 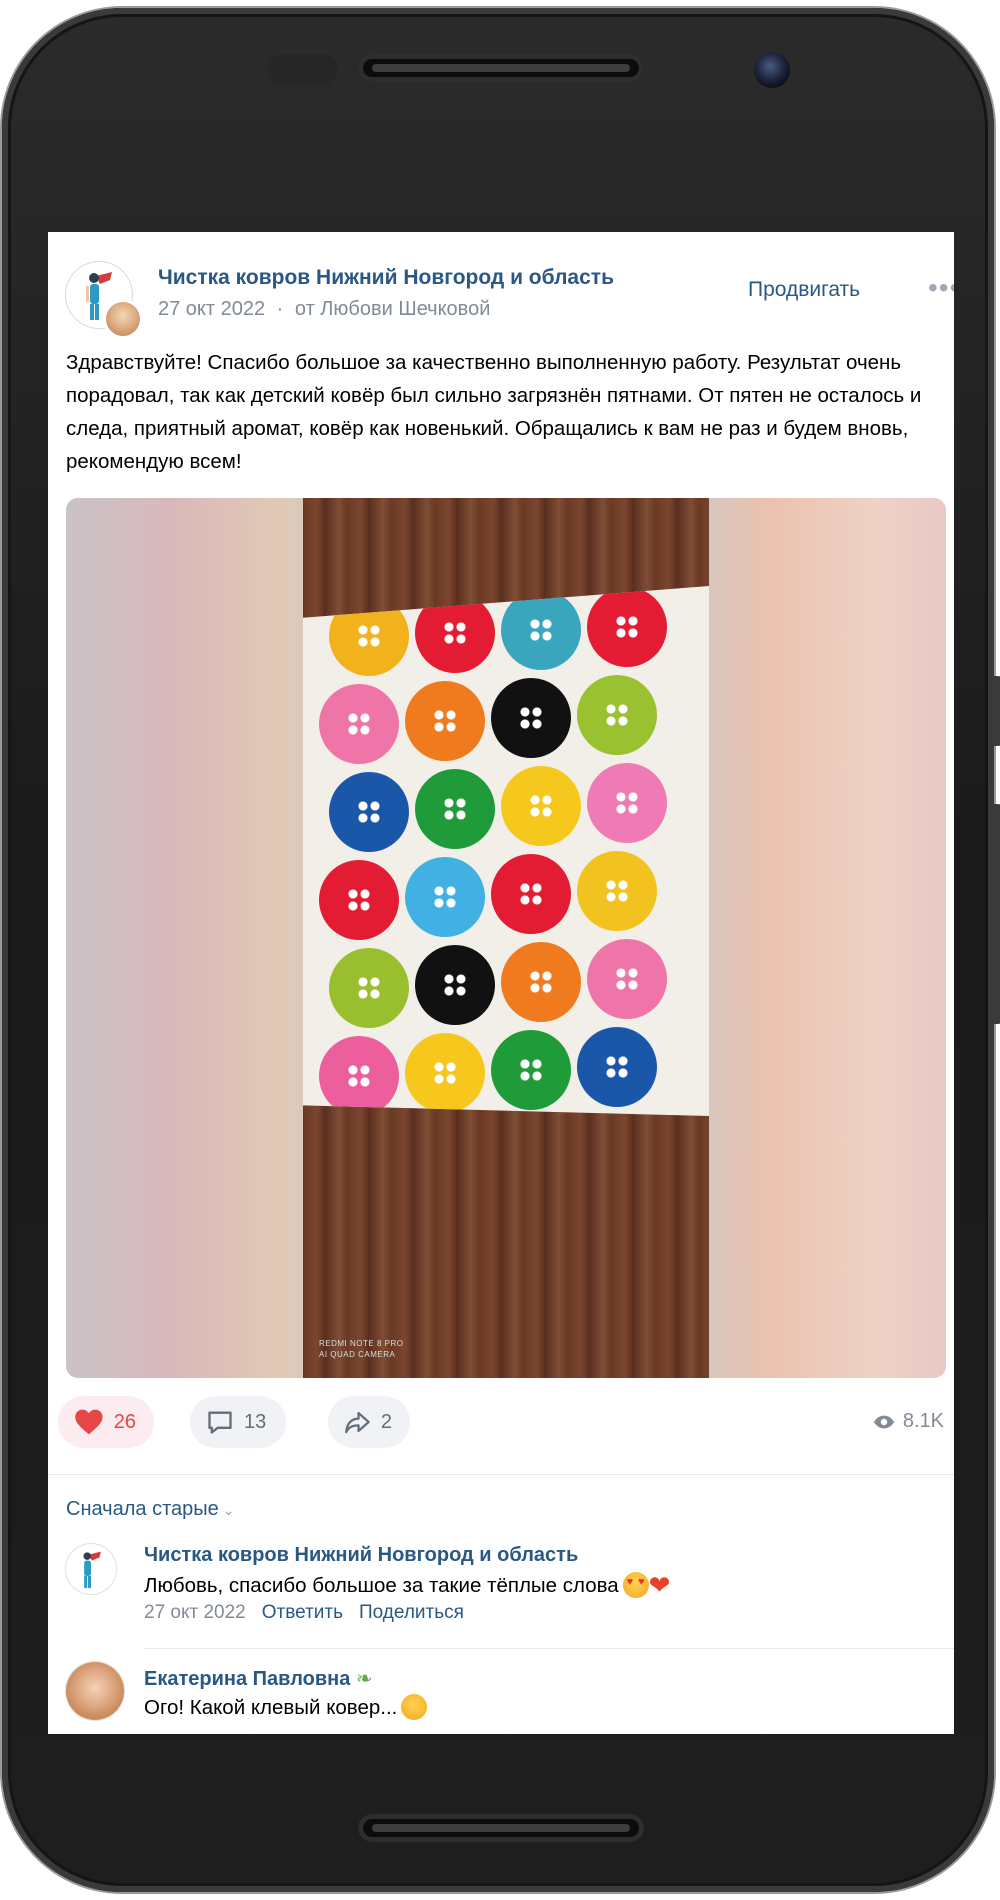 I want to click on comment-button: 13, so click(x=238, y=1422).